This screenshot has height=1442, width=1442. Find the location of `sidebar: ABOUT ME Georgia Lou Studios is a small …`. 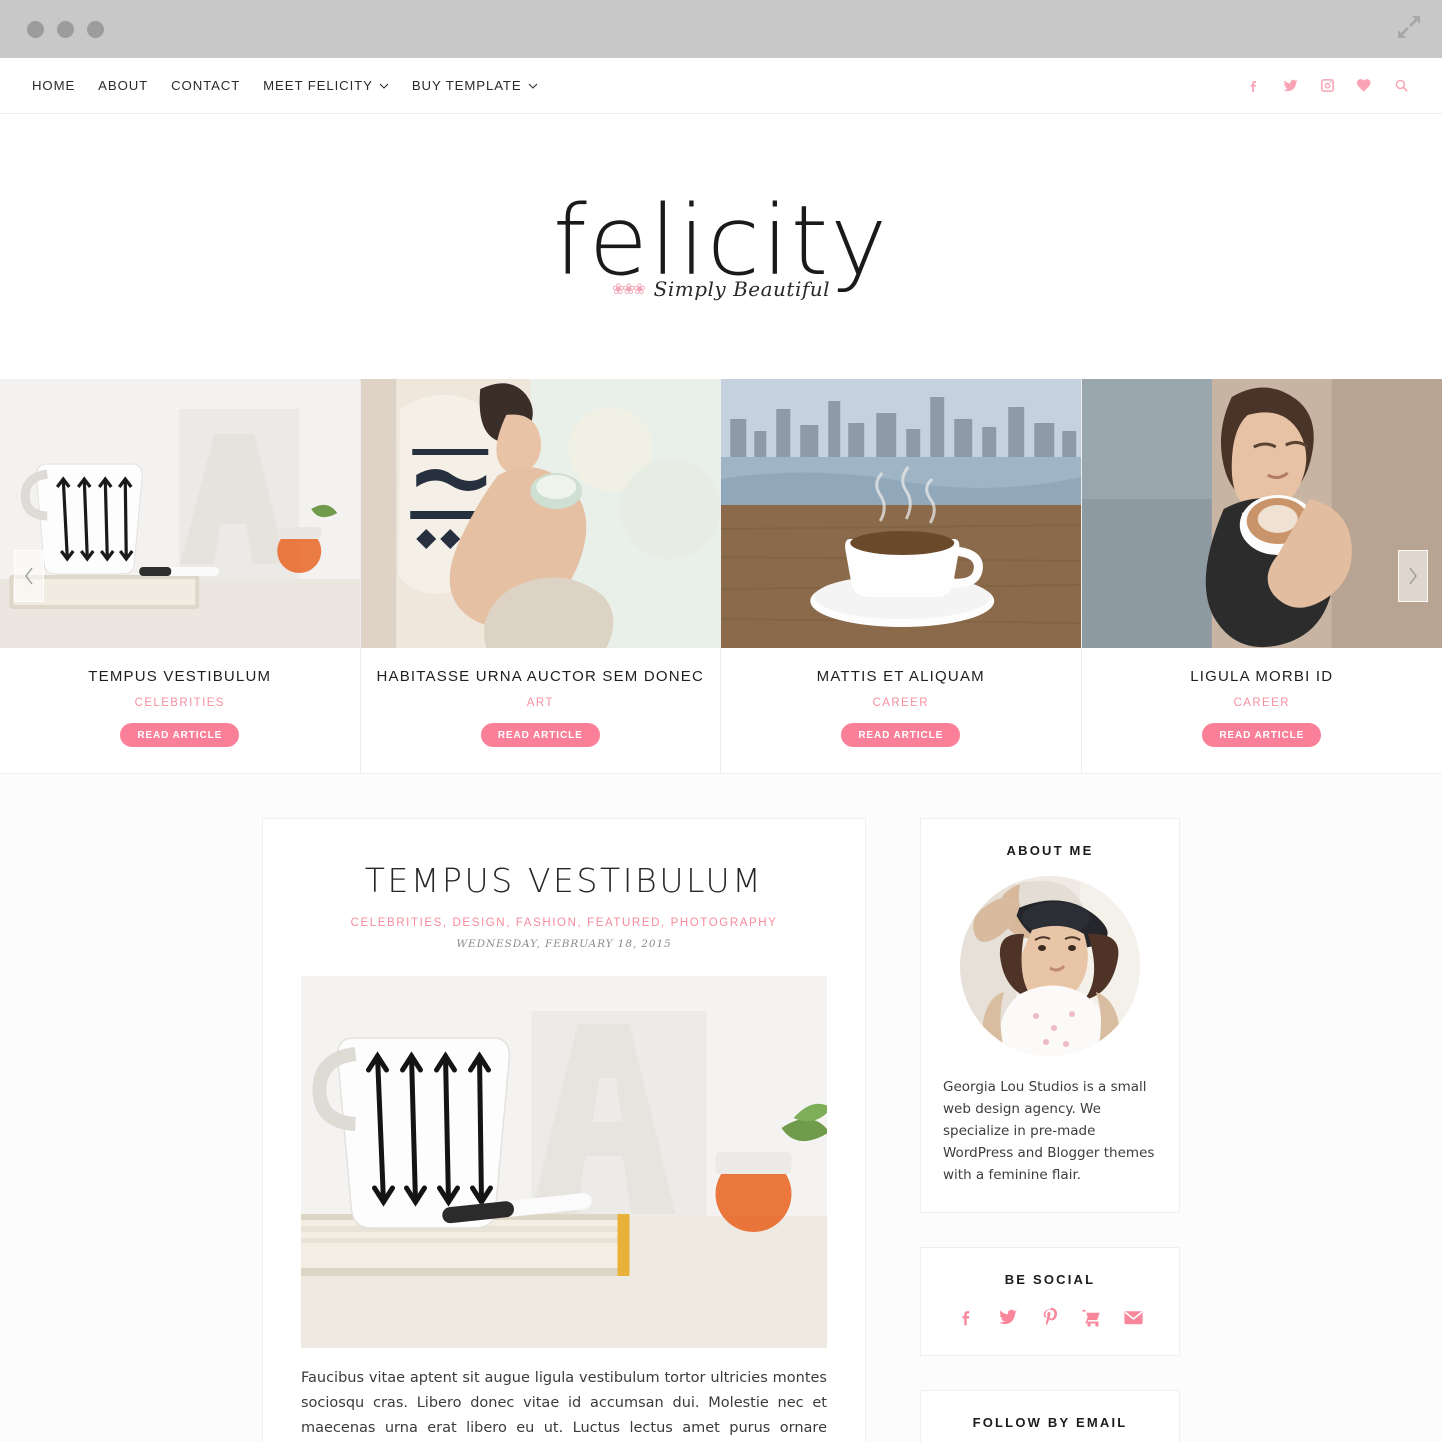

sidebar: ABOUT ME Georgia Lou Studios is a small … is located at coordinates (1050, 1130).